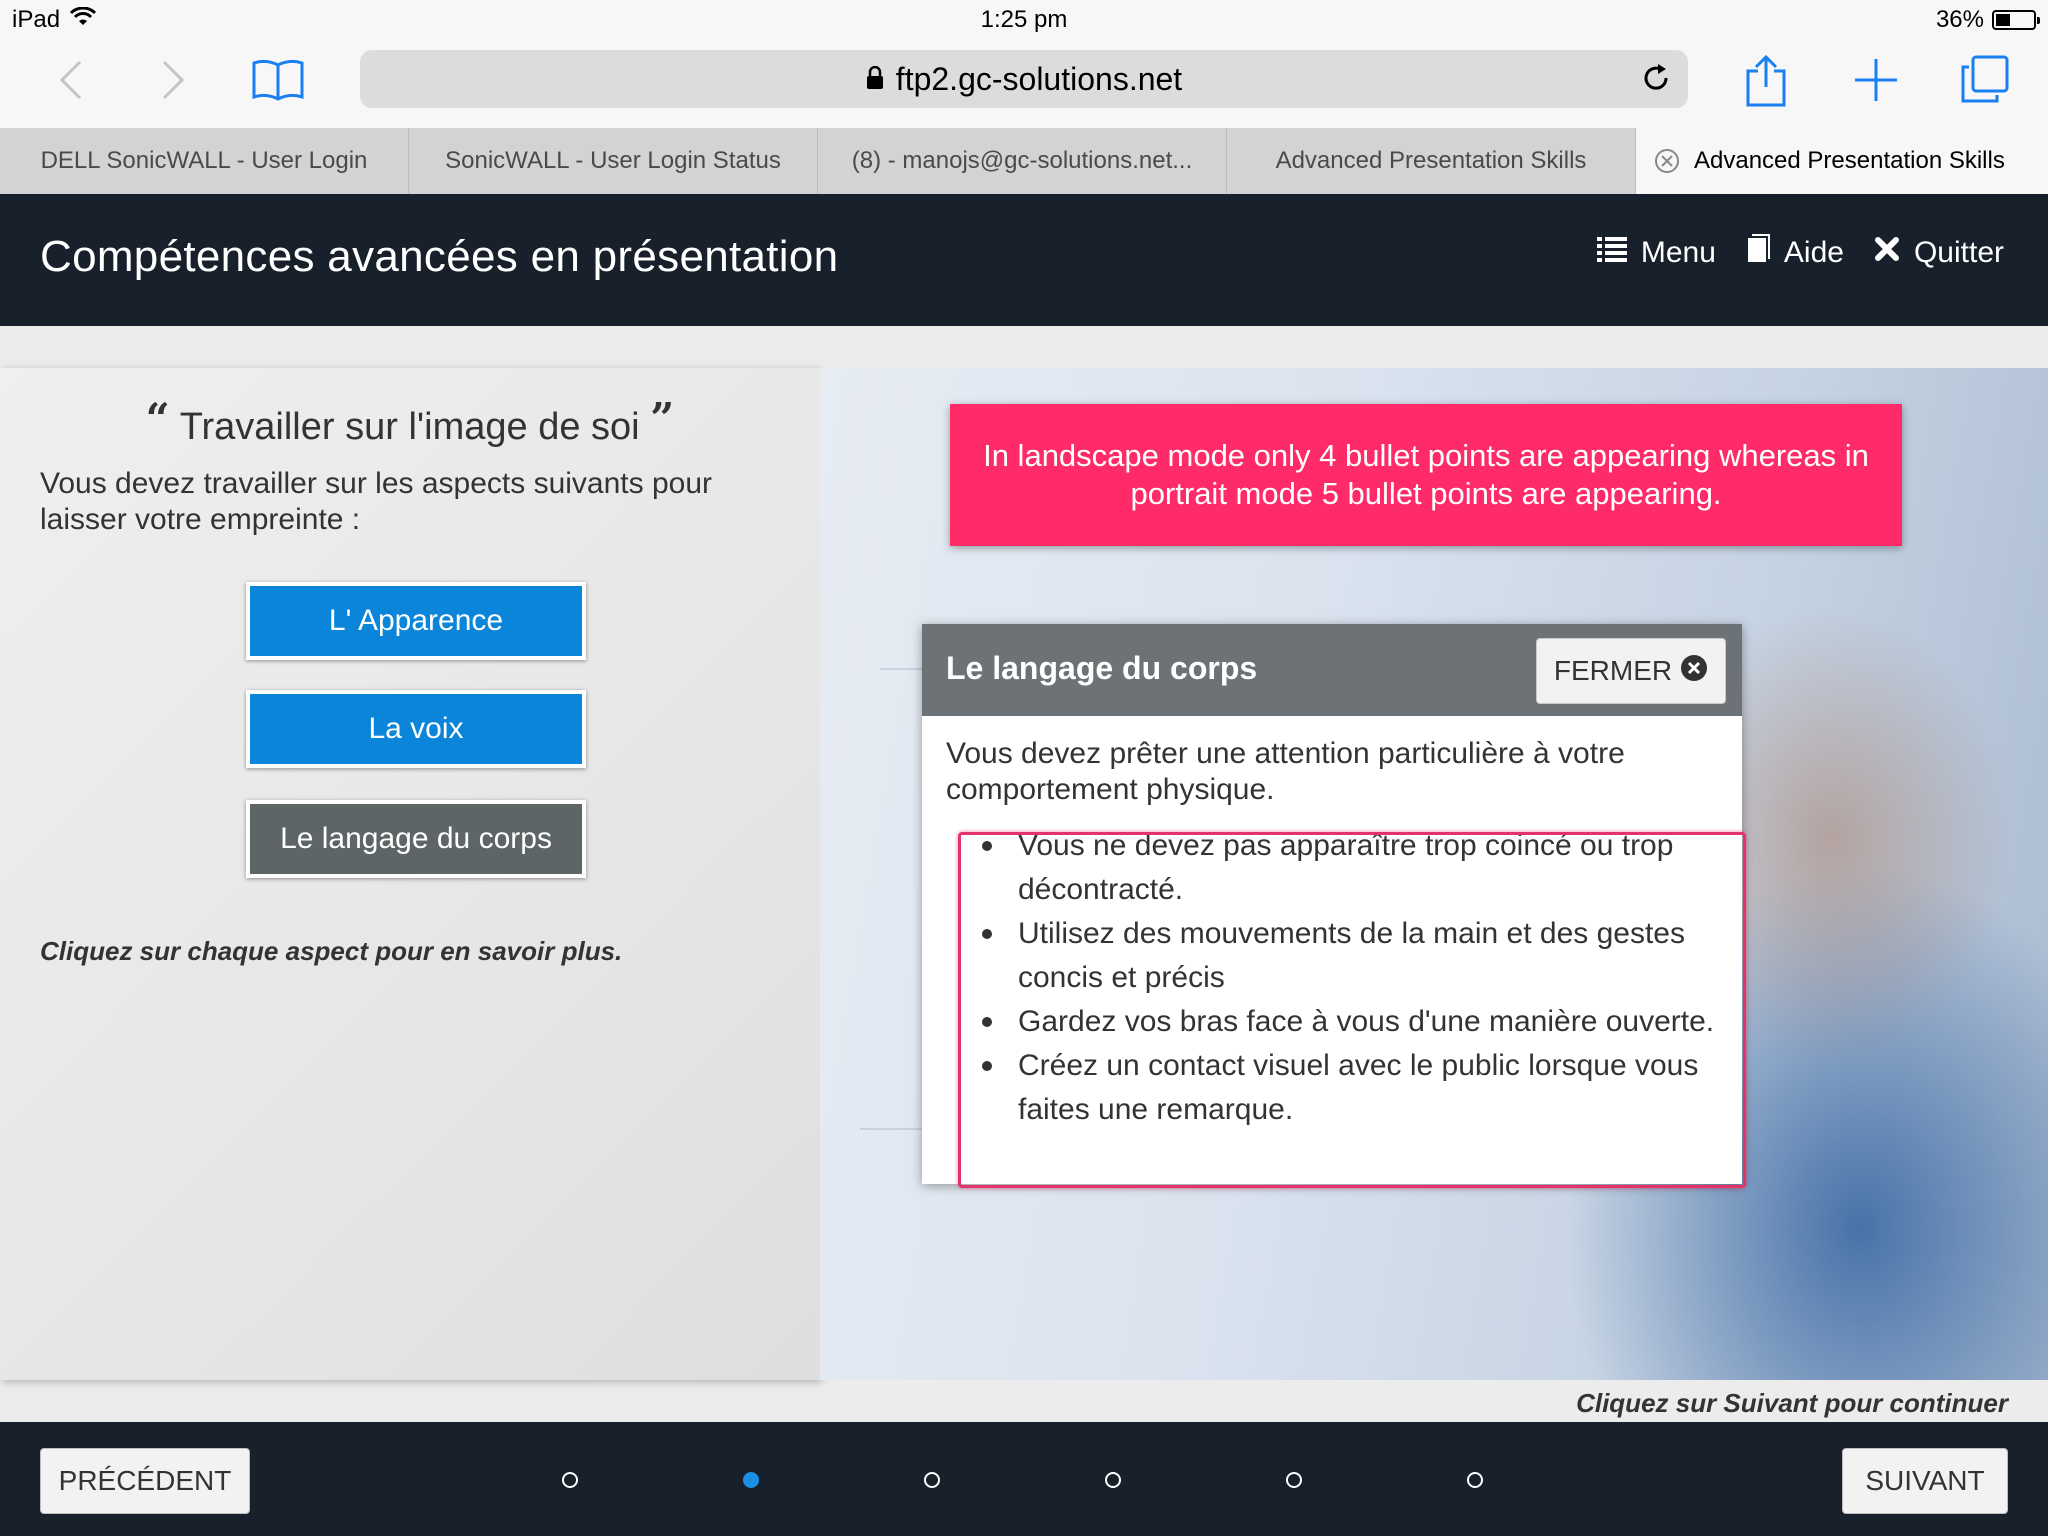  I want to click on lock-icon, so click(875, 79).